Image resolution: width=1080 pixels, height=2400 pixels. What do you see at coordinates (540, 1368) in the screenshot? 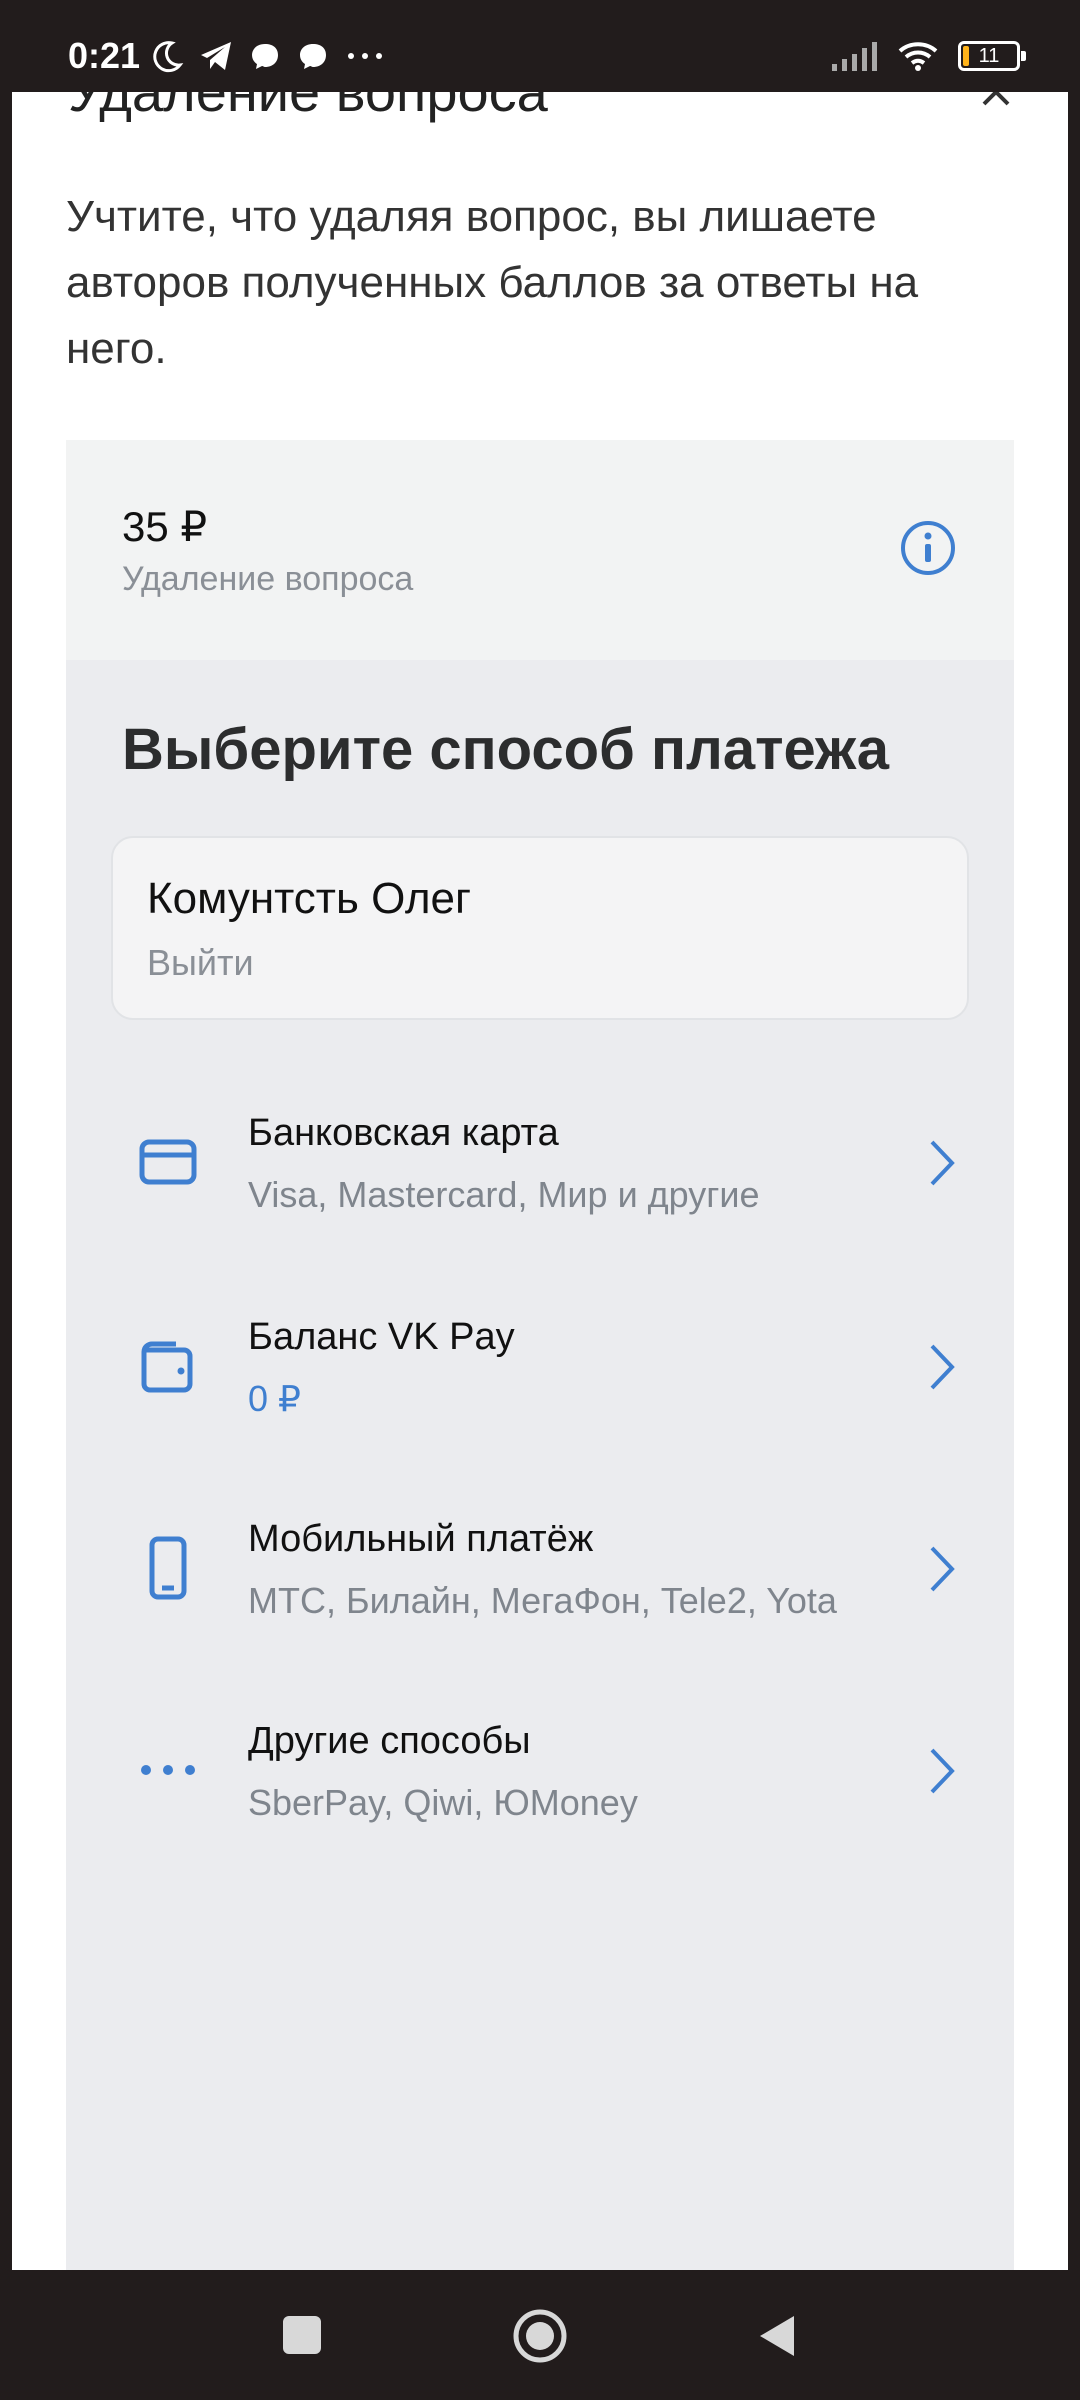
I see `payment-method-vk-pay: Баланс VK Pay 0 ₽` at bounding box center [540, 1368].